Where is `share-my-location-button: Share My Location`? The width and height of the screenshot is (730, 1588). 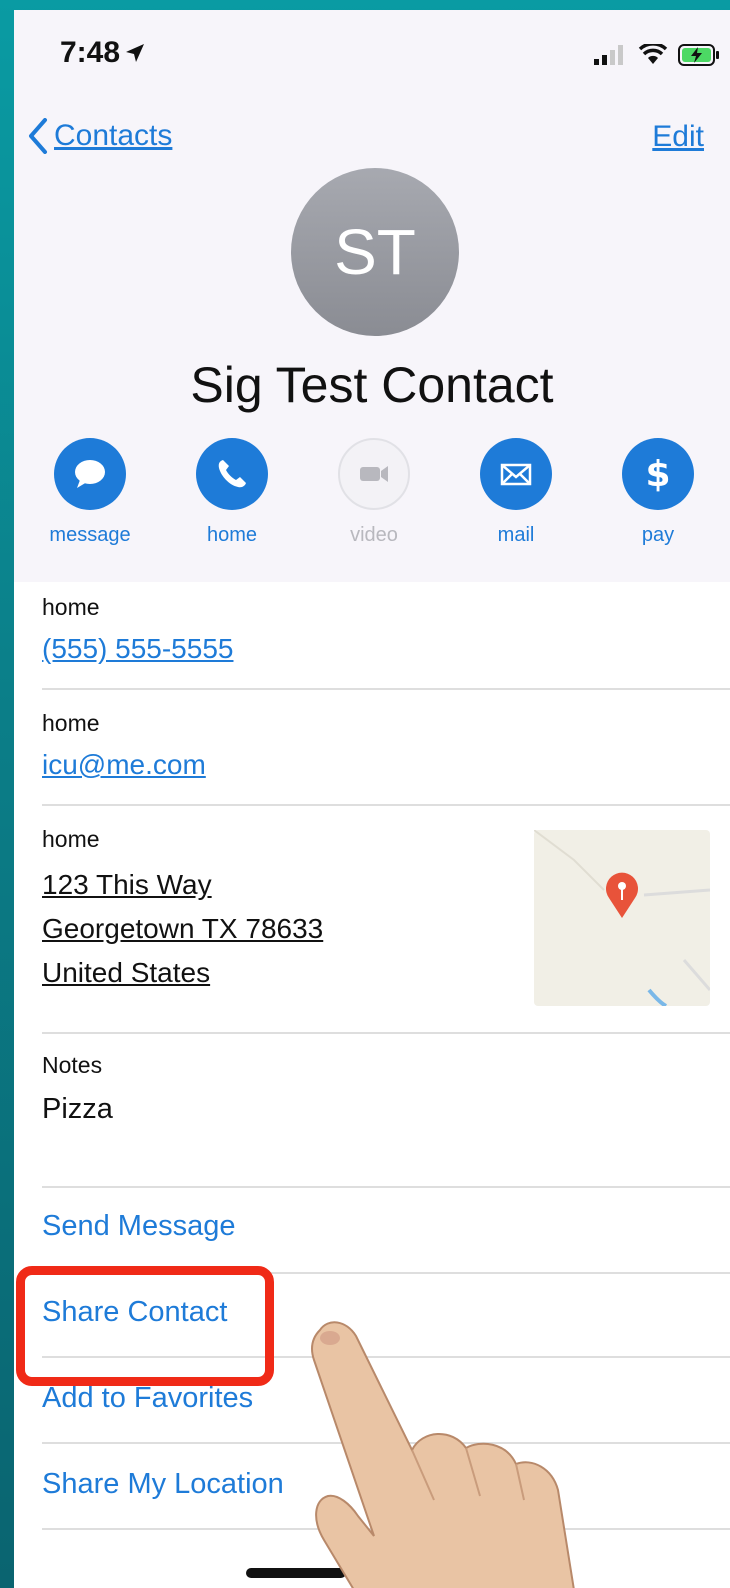
share-my-location-button: Share My Location is located at coordinates (163, 1484).